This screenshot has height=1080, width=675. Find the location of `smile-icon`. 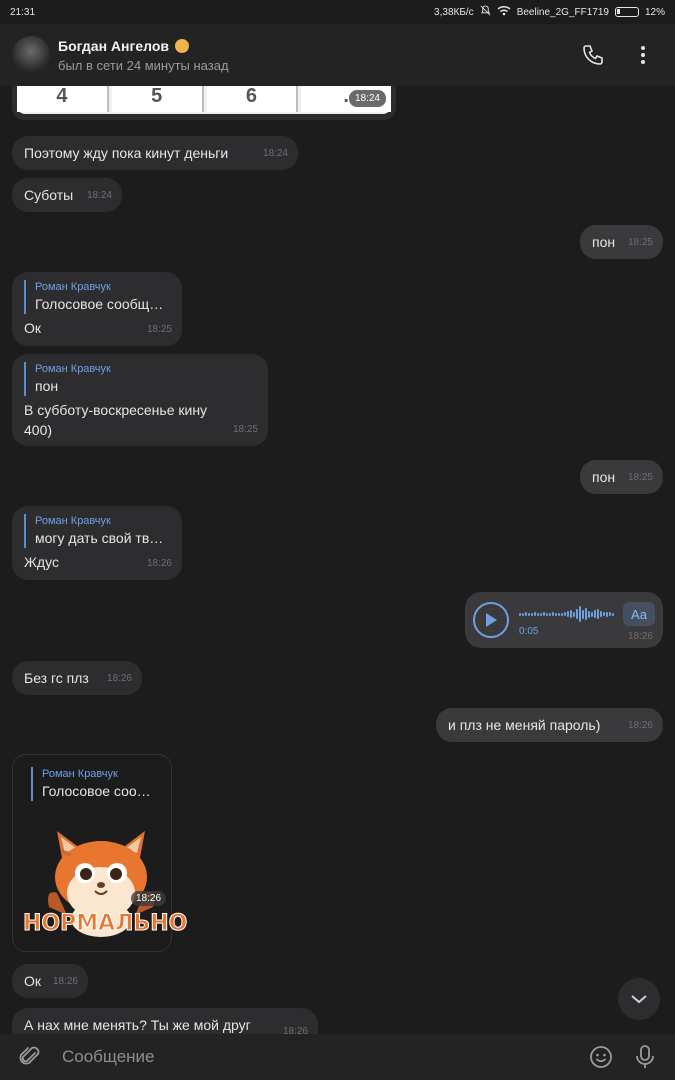

smile-icon is located at coordinates (601, 1057).